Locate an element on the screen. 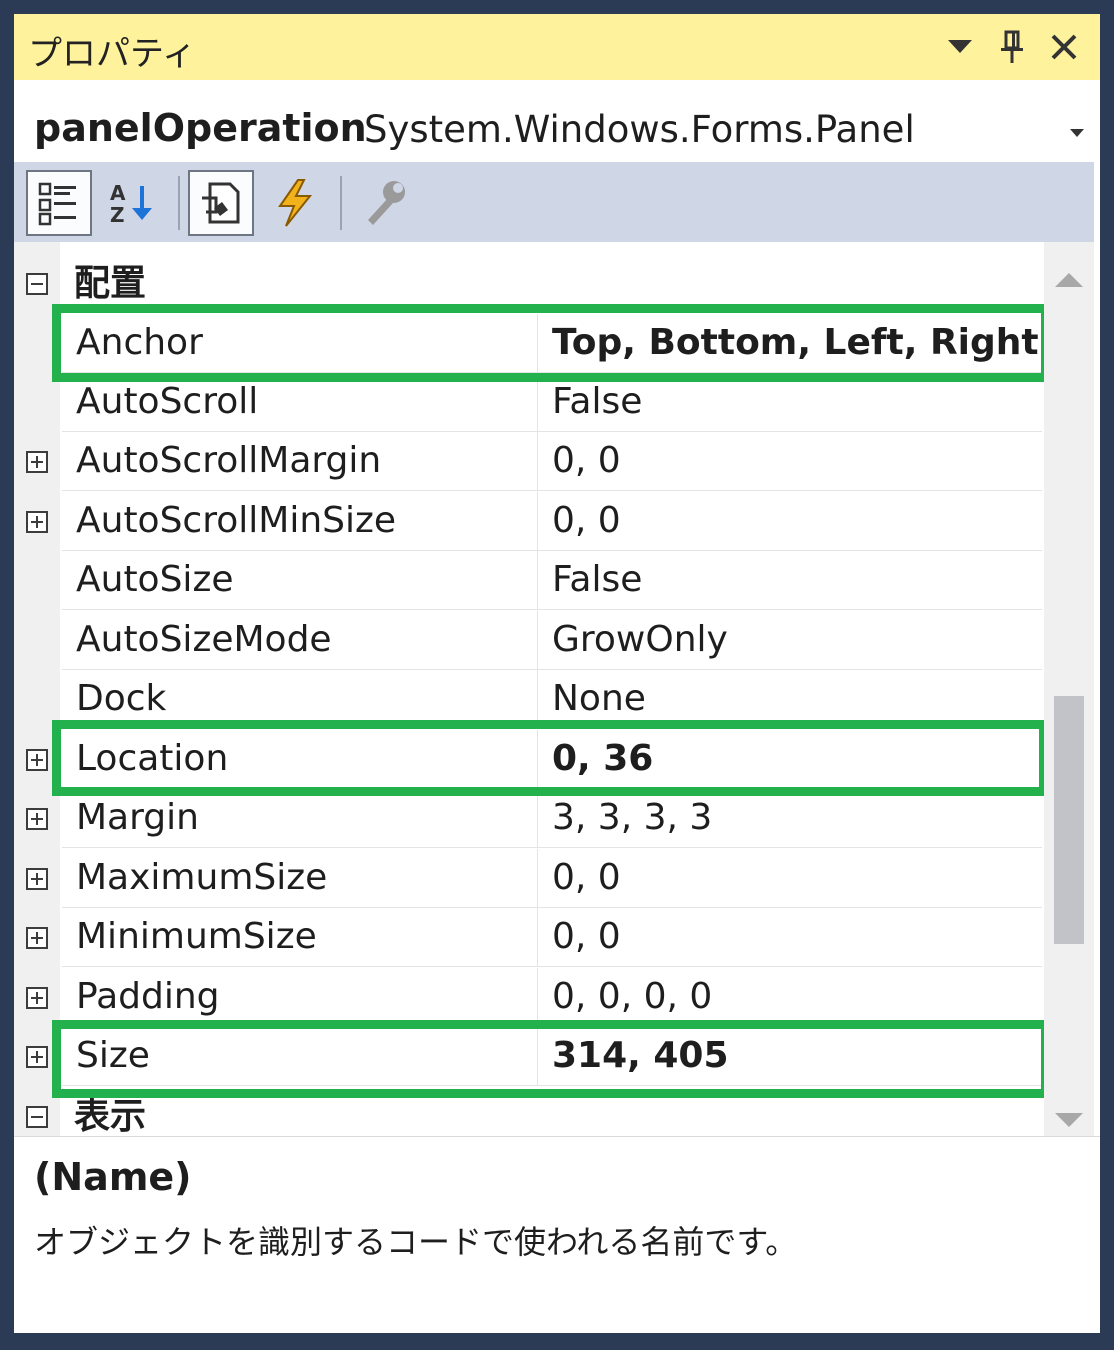  category-label: 配置 is located at coordinates (110, 283).